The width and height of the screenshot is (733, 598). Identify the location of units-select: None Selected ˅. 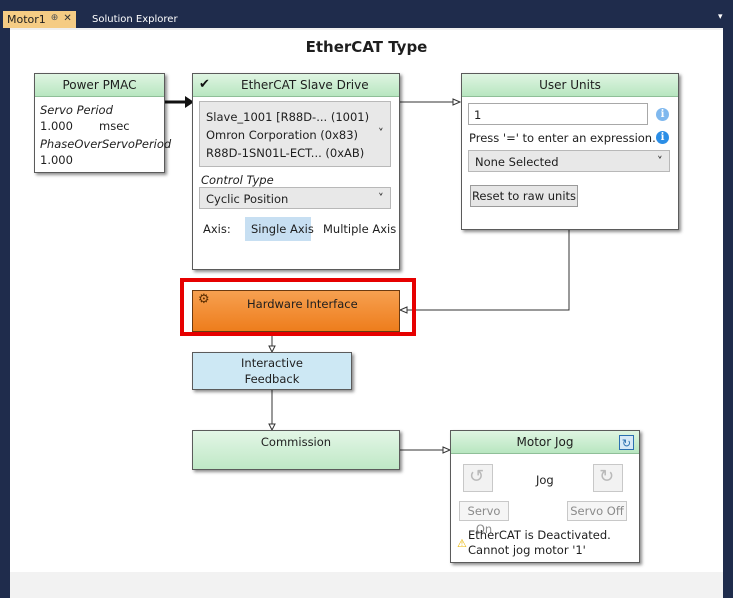
(569, 161).